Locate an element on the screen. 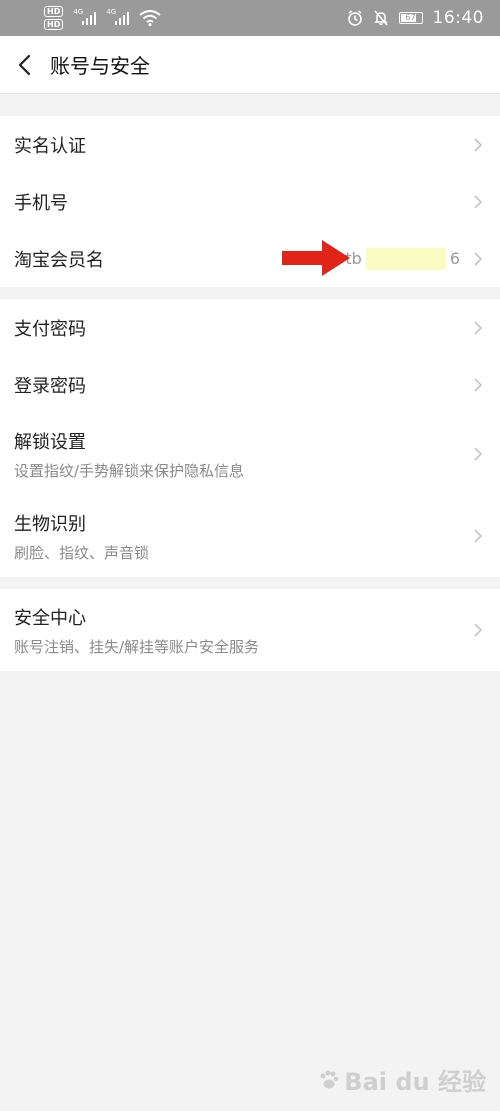 Image resolution: width=500 pixels, height=1111 pixels. back-button is located at coordinates (25, 65).